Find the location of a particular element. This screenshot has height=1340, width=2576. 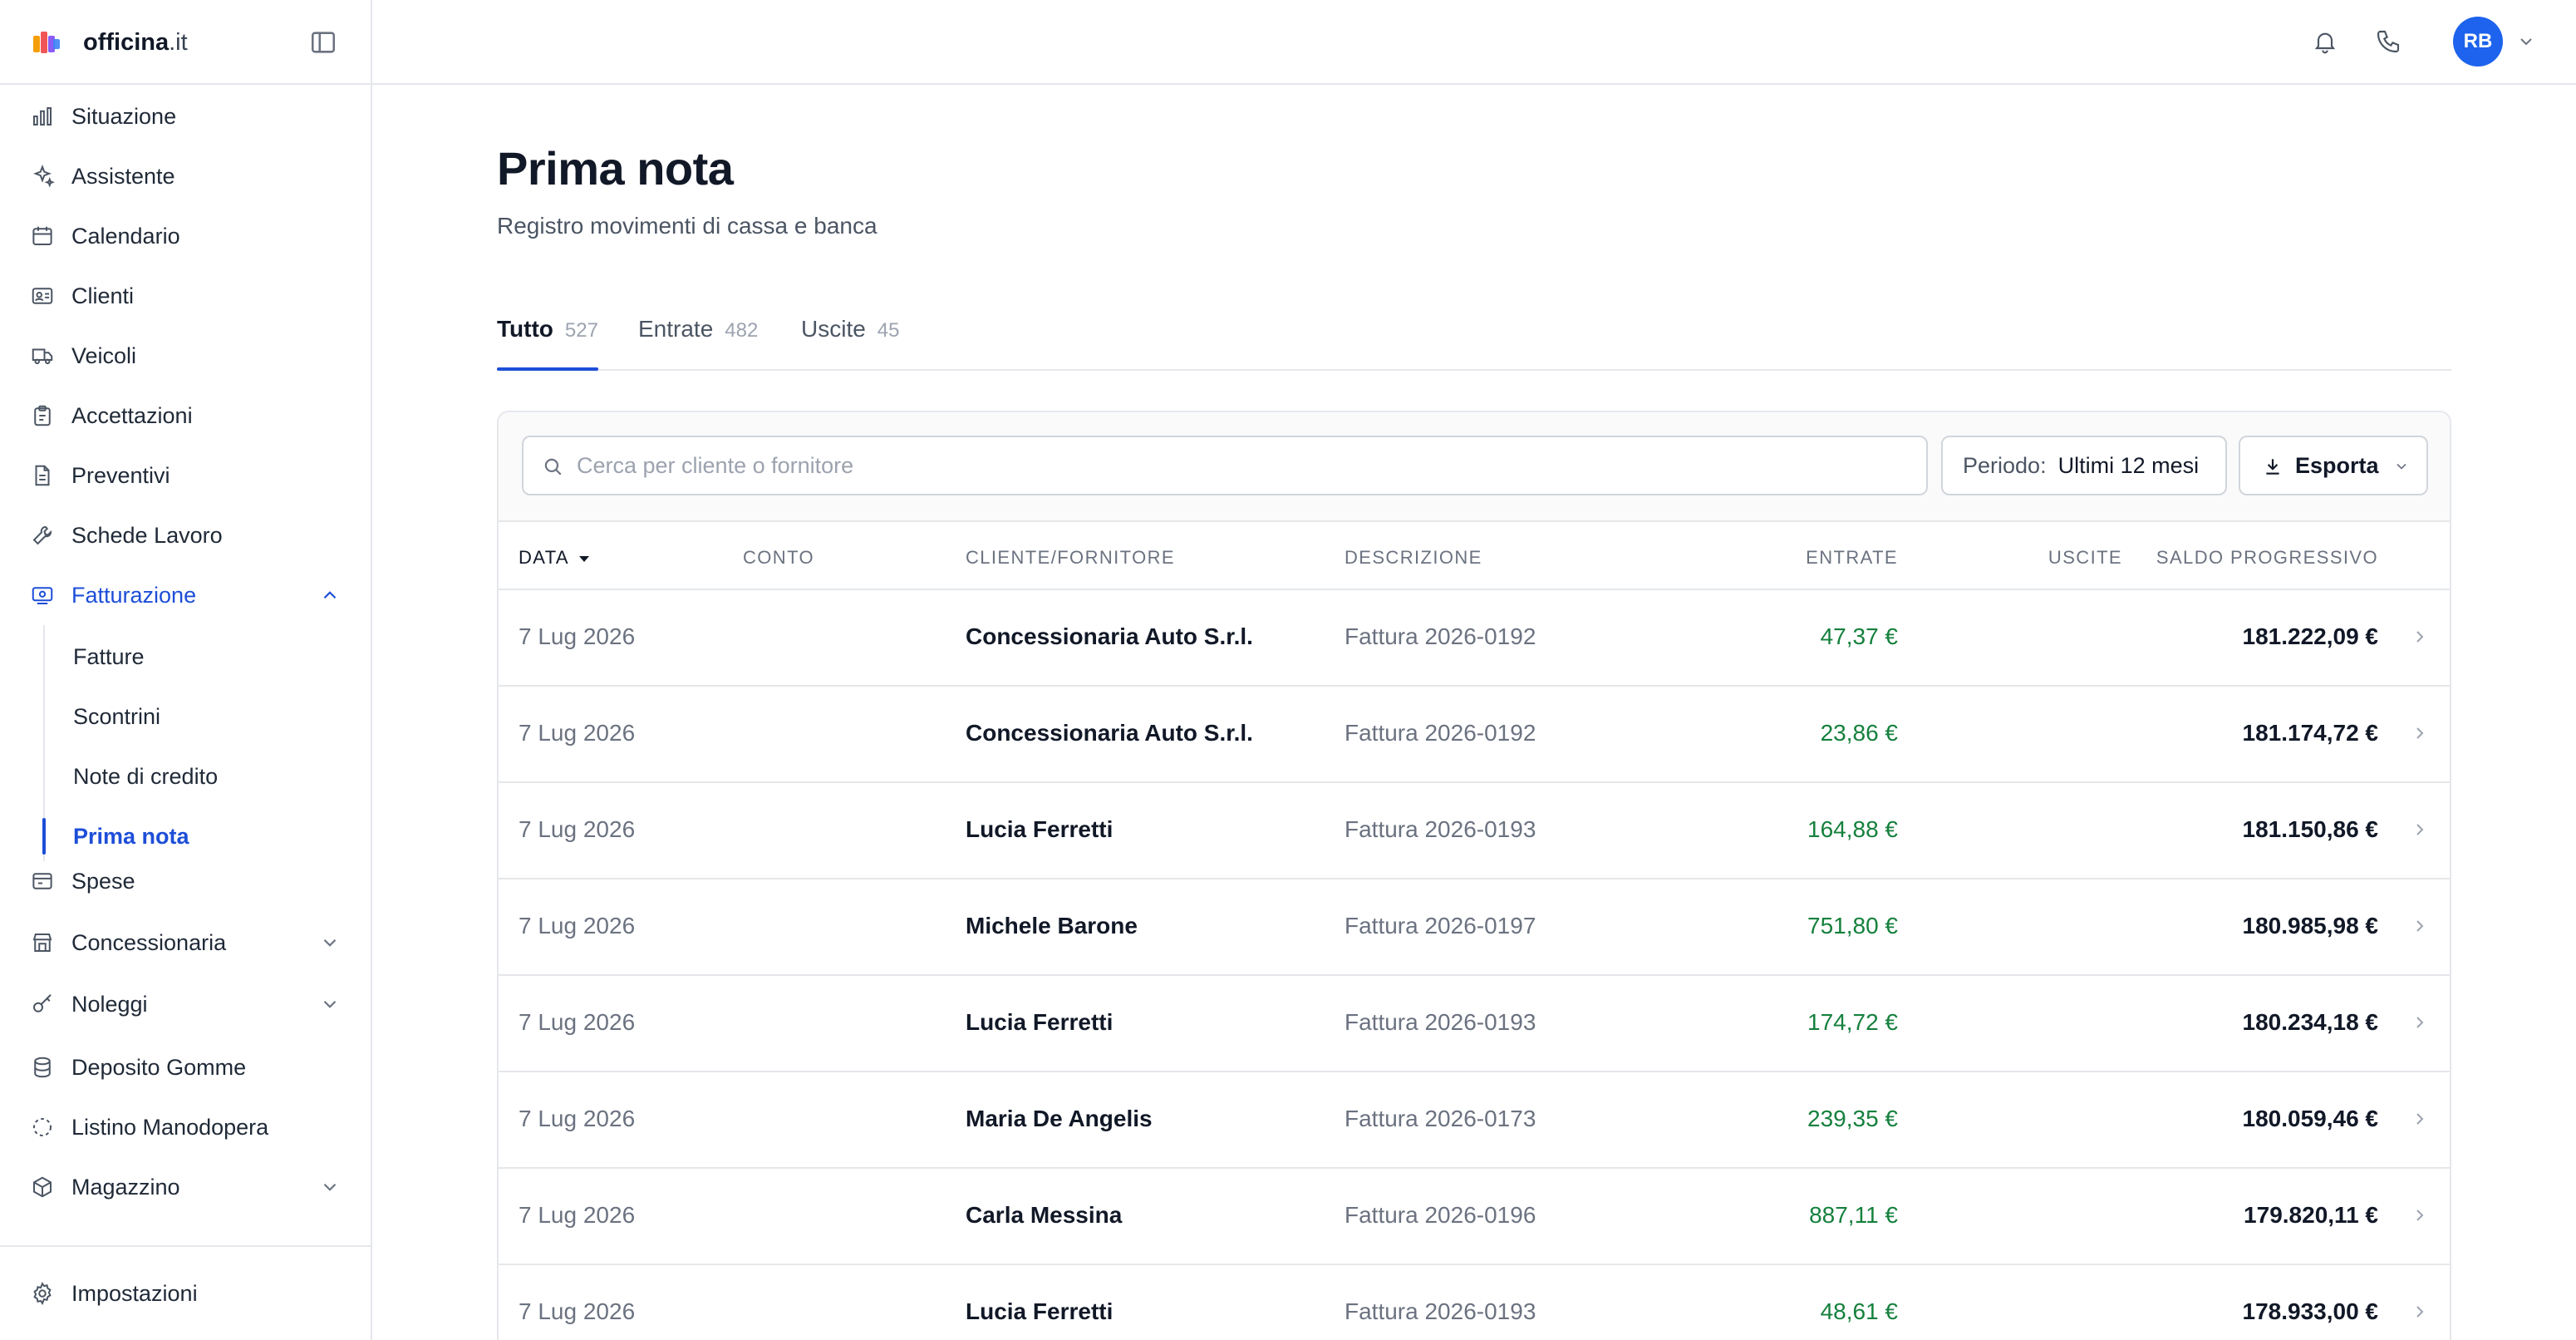

sidebar-subitem-prima-nota: Prima nota is located at coordinates (185, 836).